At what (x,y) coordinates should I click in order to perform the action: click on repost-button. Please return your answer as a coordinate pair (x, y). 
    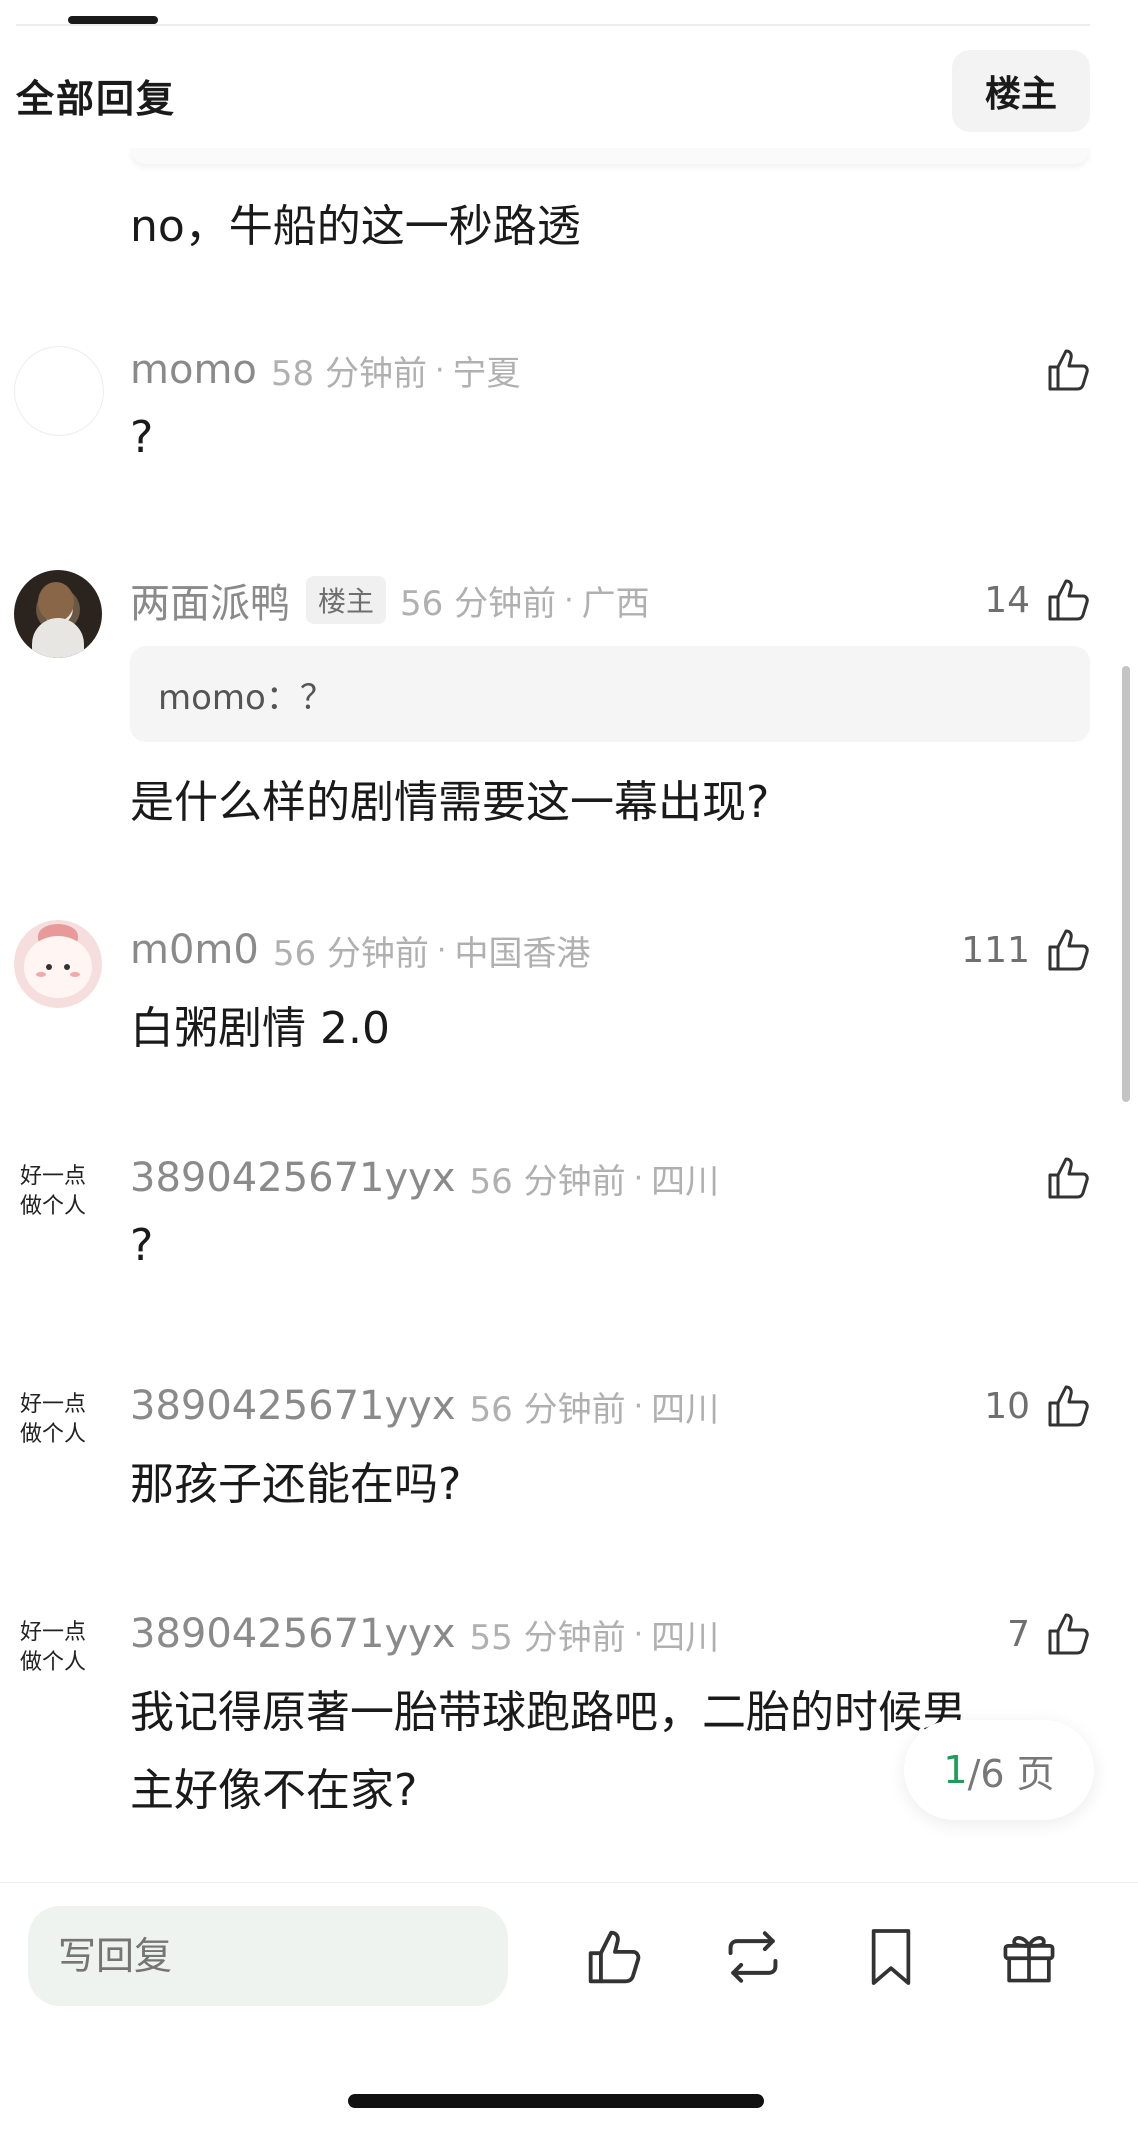
    Looking at the image, I should click on (753, 1957).